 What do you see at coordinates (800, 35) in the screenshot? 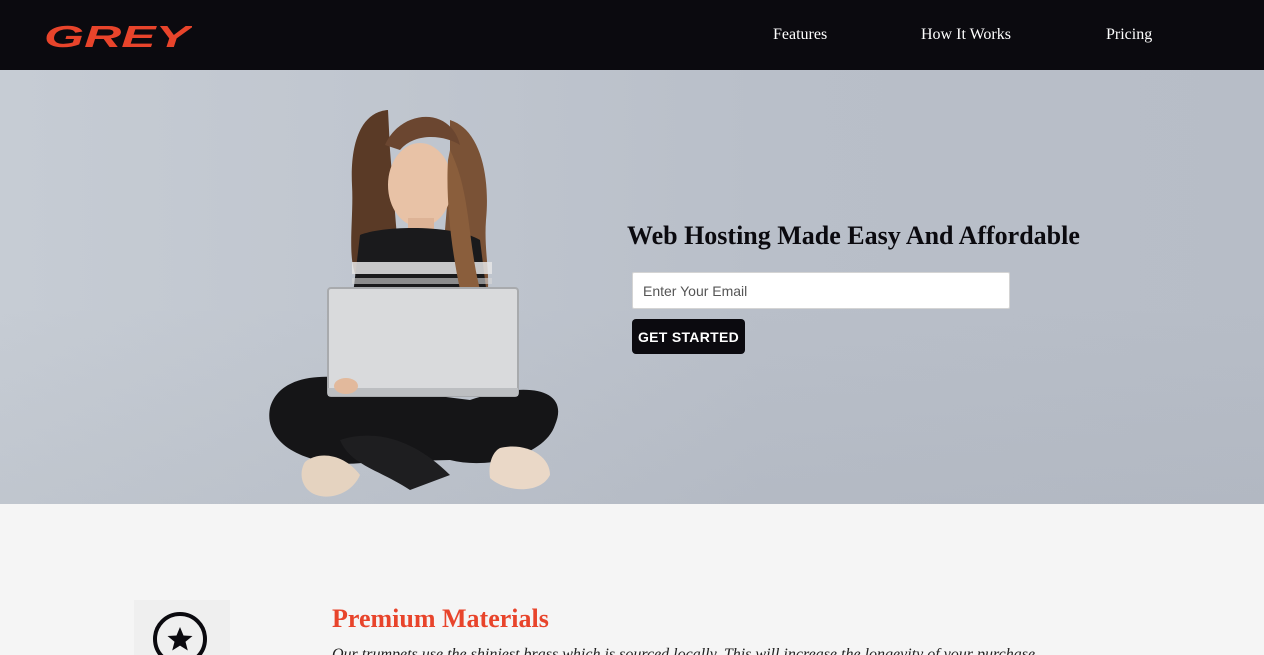
I see `nav-link-features: Features` at bounding box center [800, 35].